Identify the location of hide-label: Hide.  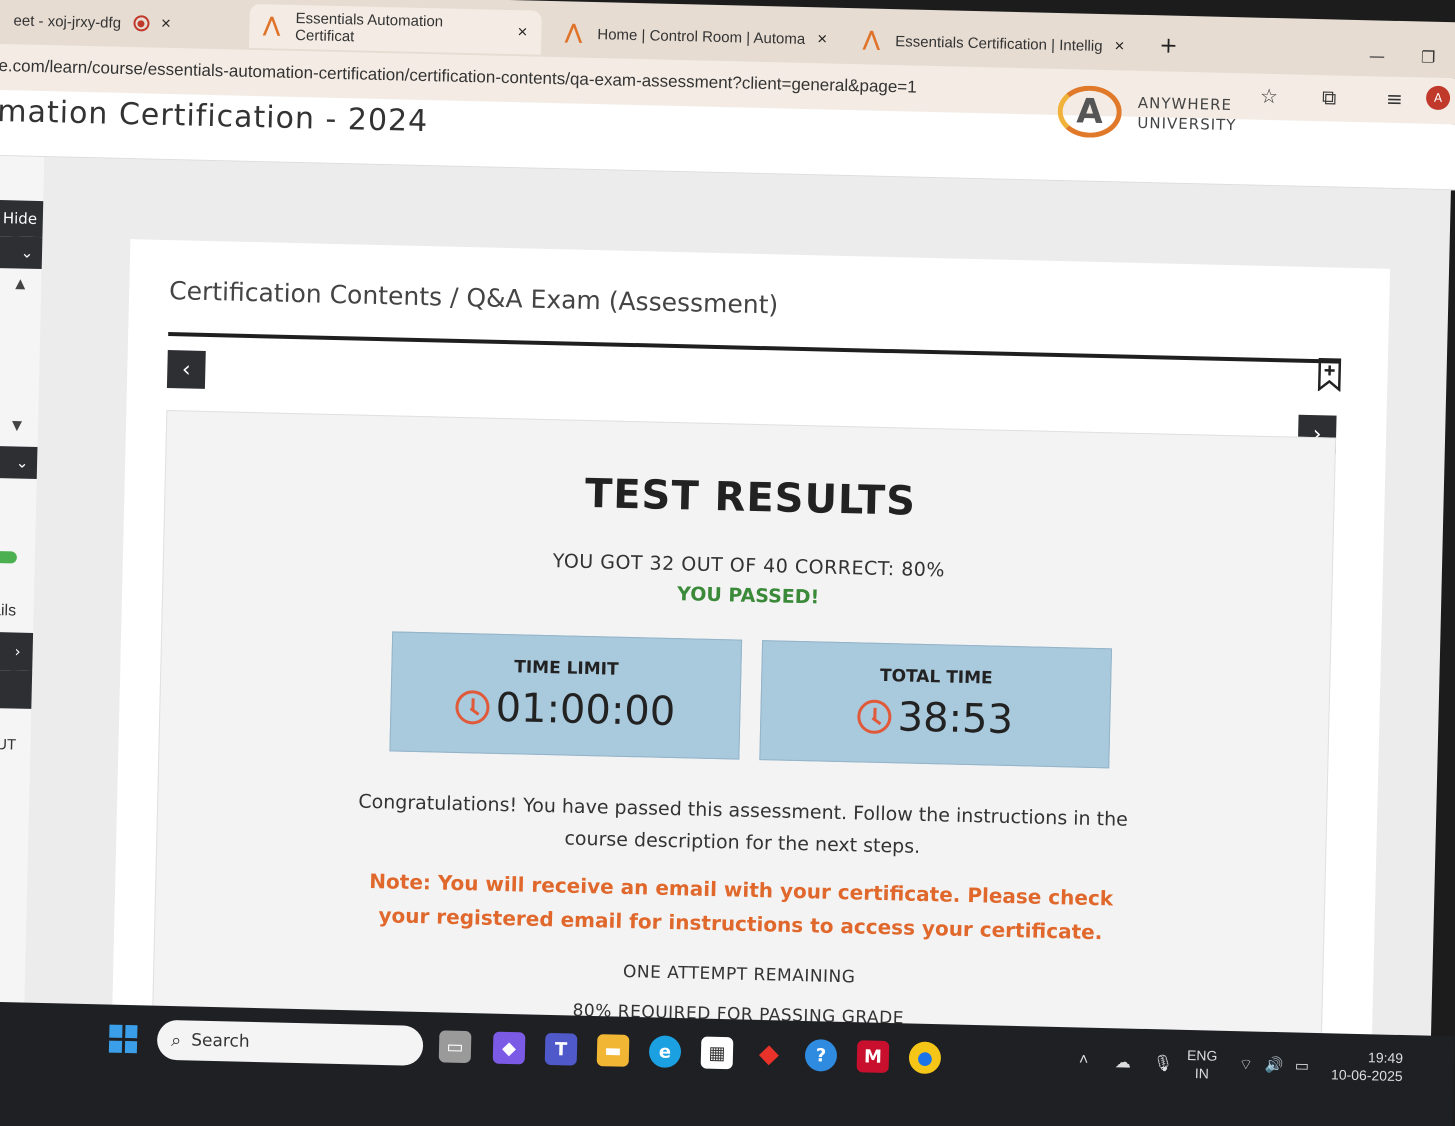
(20, 218).